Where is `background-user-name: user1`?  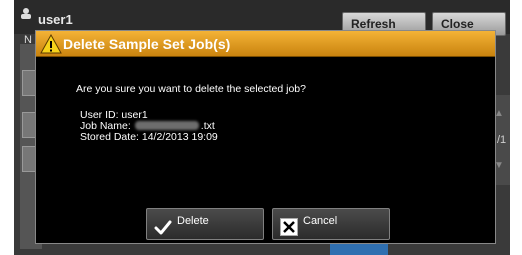
background-user-name: user1 is located at coordinates (55, 19).